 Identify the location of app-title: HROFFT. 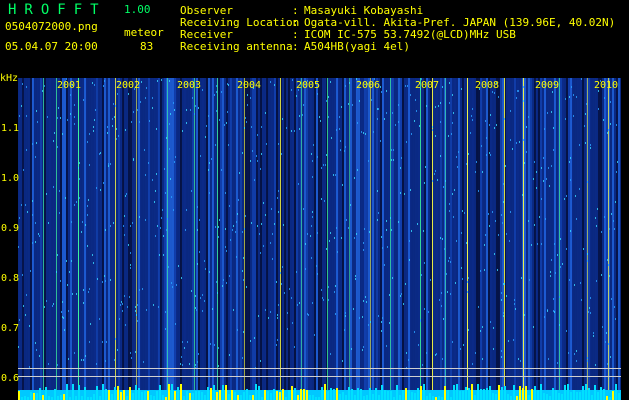
(57, 10).